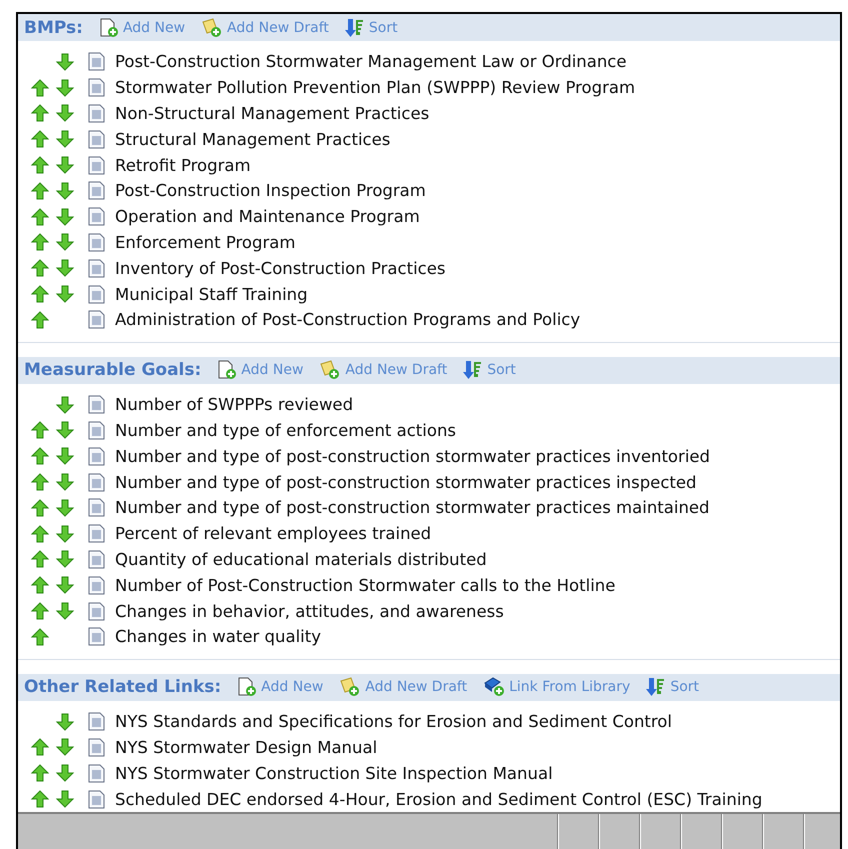  I want to click on item-link: Non-Structural Management Practices, so click(272, 113).